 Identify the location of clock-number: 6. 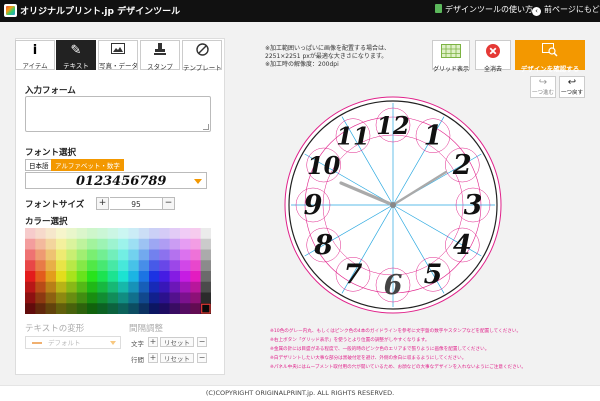
(393, 285).